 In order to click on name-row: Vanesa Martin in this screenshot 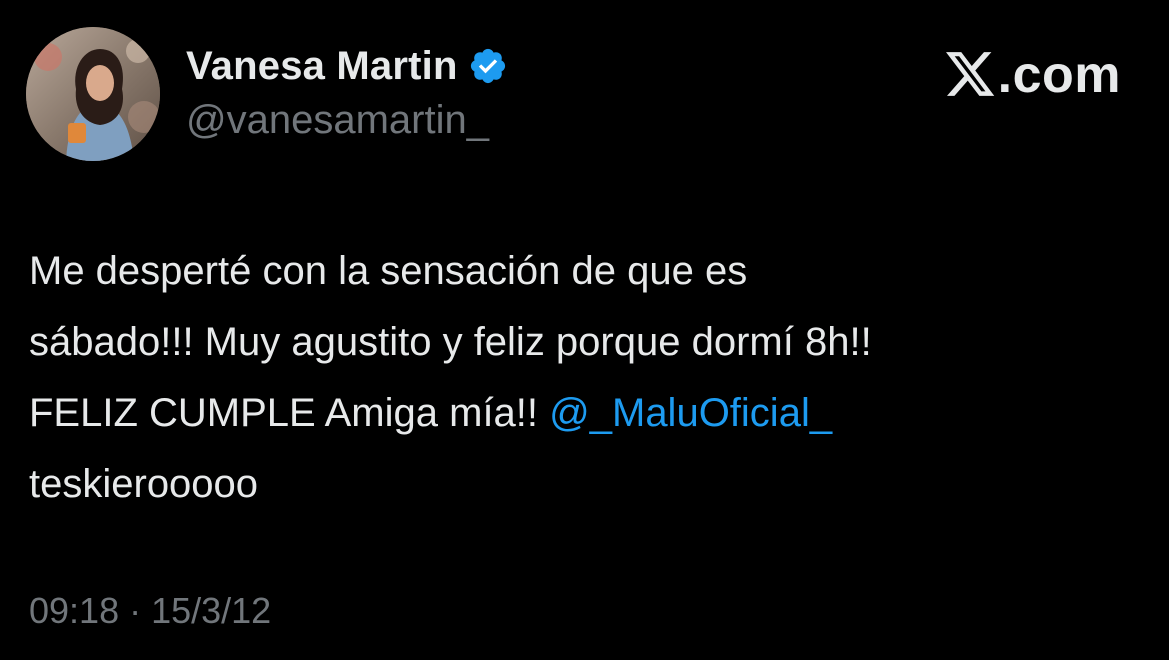, I will do `click(347, 66)`.